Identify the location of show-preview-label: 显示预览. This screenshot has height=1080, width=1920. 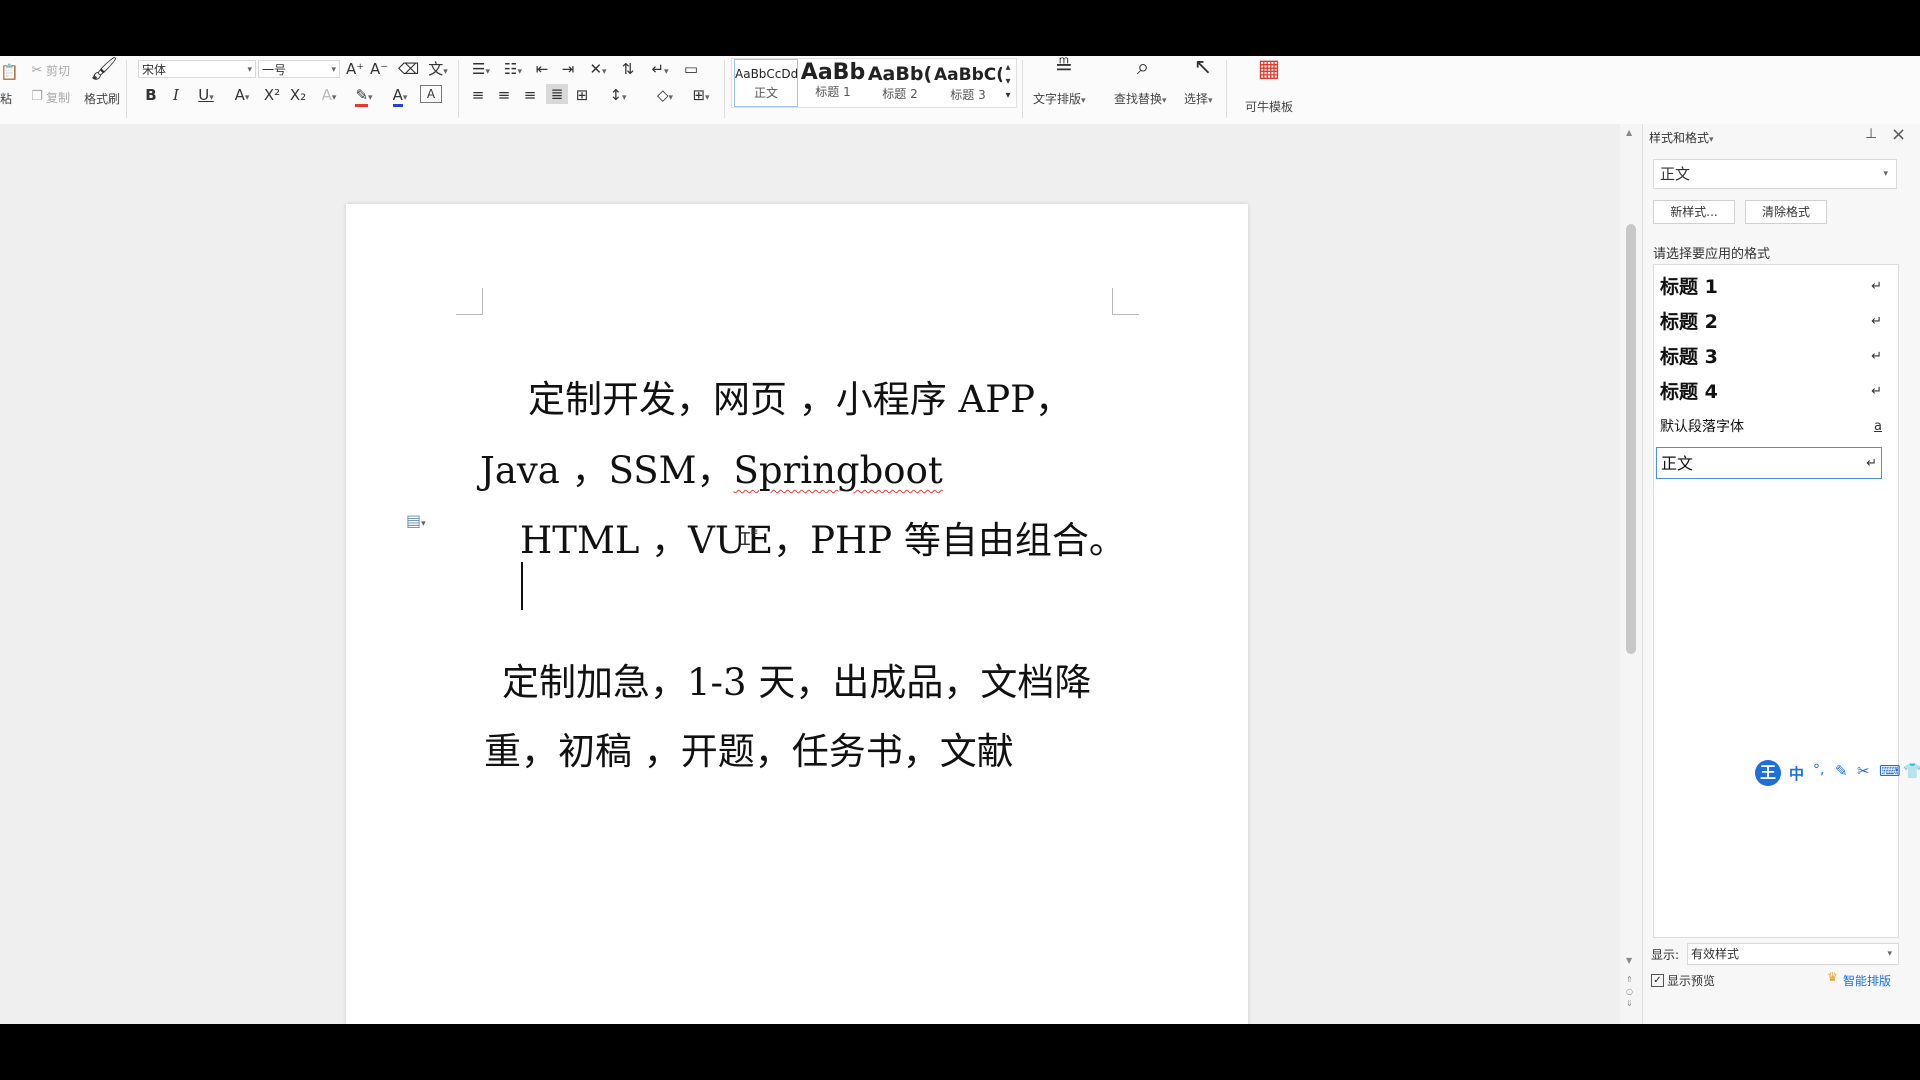
(1691, 980).